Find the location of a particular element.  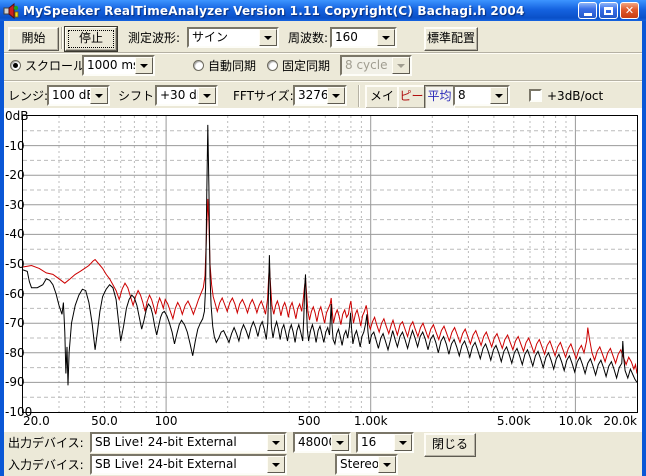

x-axis-tick-label: 20.0k is located at coordinates (620, 421).